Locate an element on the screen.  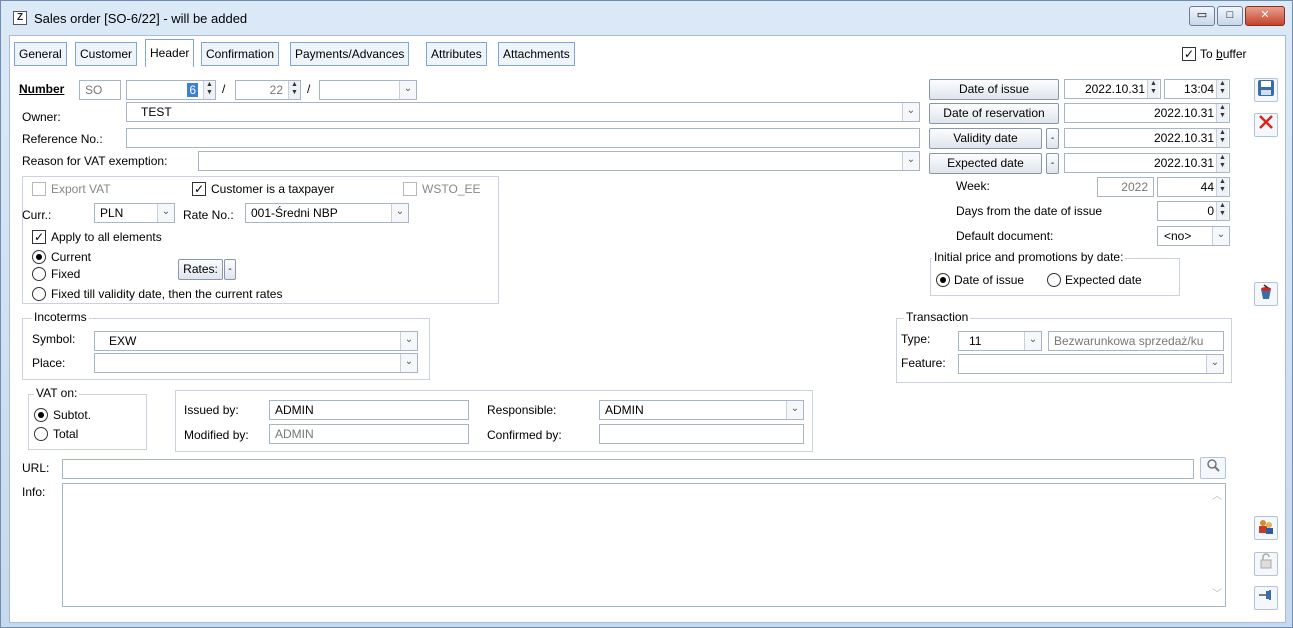
default-document-label: Default document: is located at coordinates (1005, 236).